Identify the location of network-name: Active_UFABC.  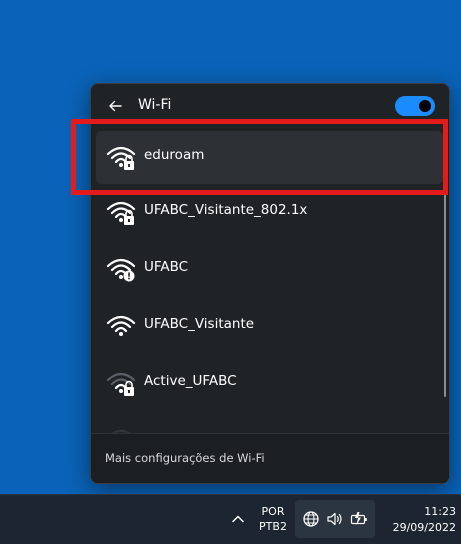
(190, 381).